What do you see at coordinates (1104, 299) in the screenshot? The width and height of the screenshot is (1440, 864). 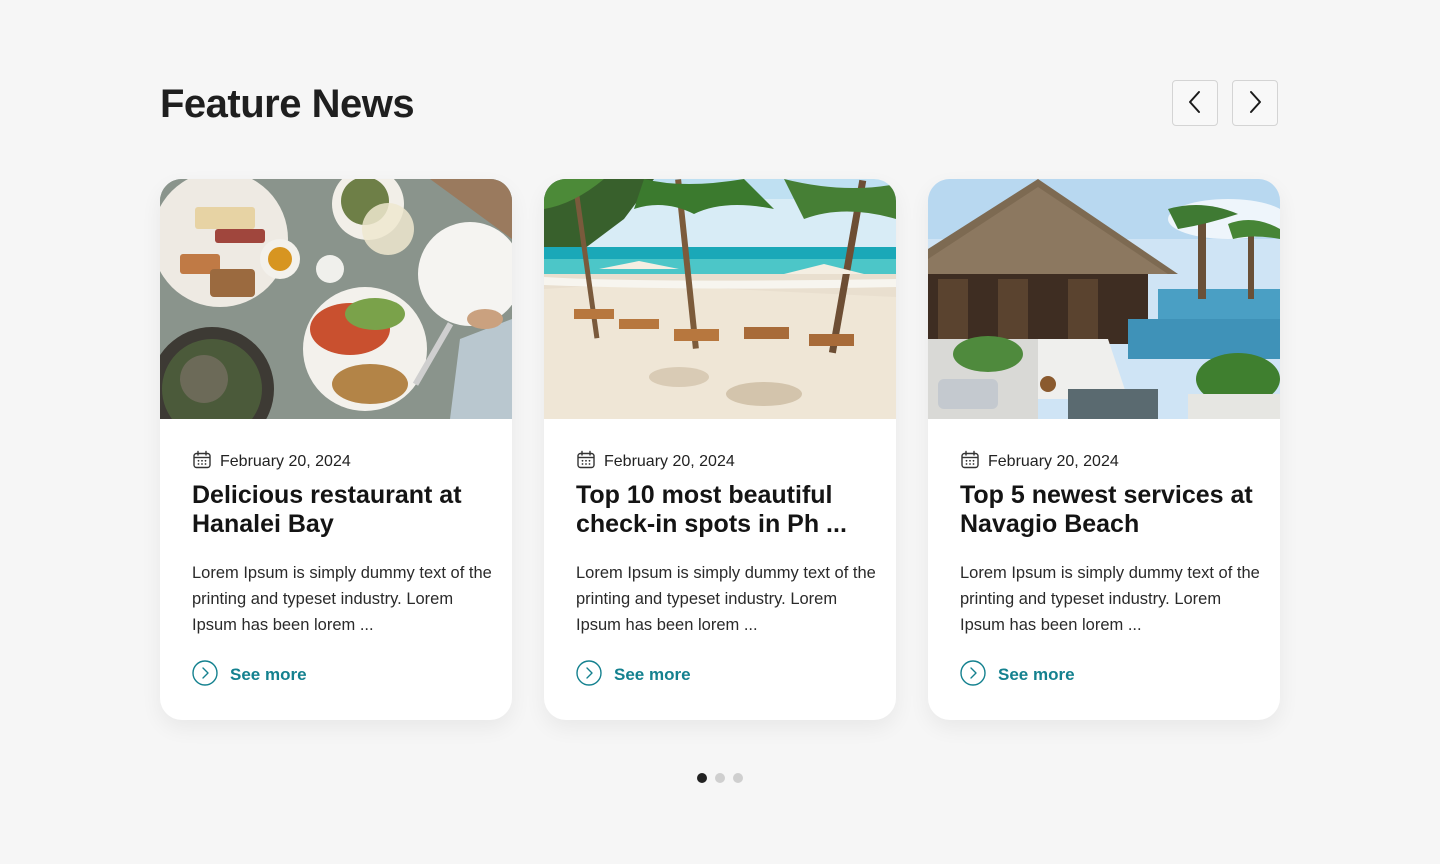 I see `resort-pool-image` at bounding box center [1104, 299].